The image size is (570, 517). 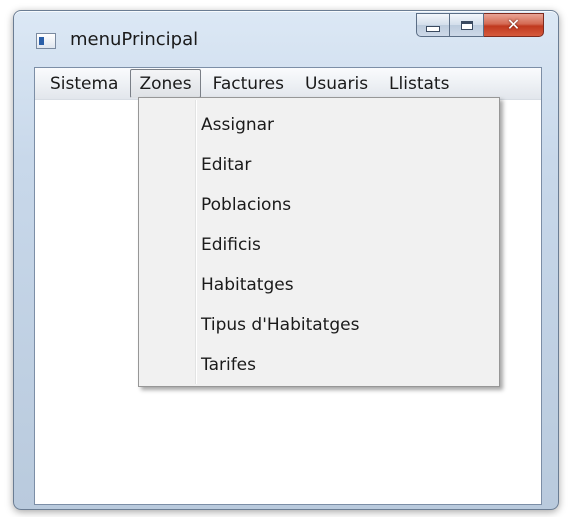 What do you see at coordinates (319, 125) in the screenshot?
I see `menu-item-assignar: Assignar` at bounding box center [319, 125].